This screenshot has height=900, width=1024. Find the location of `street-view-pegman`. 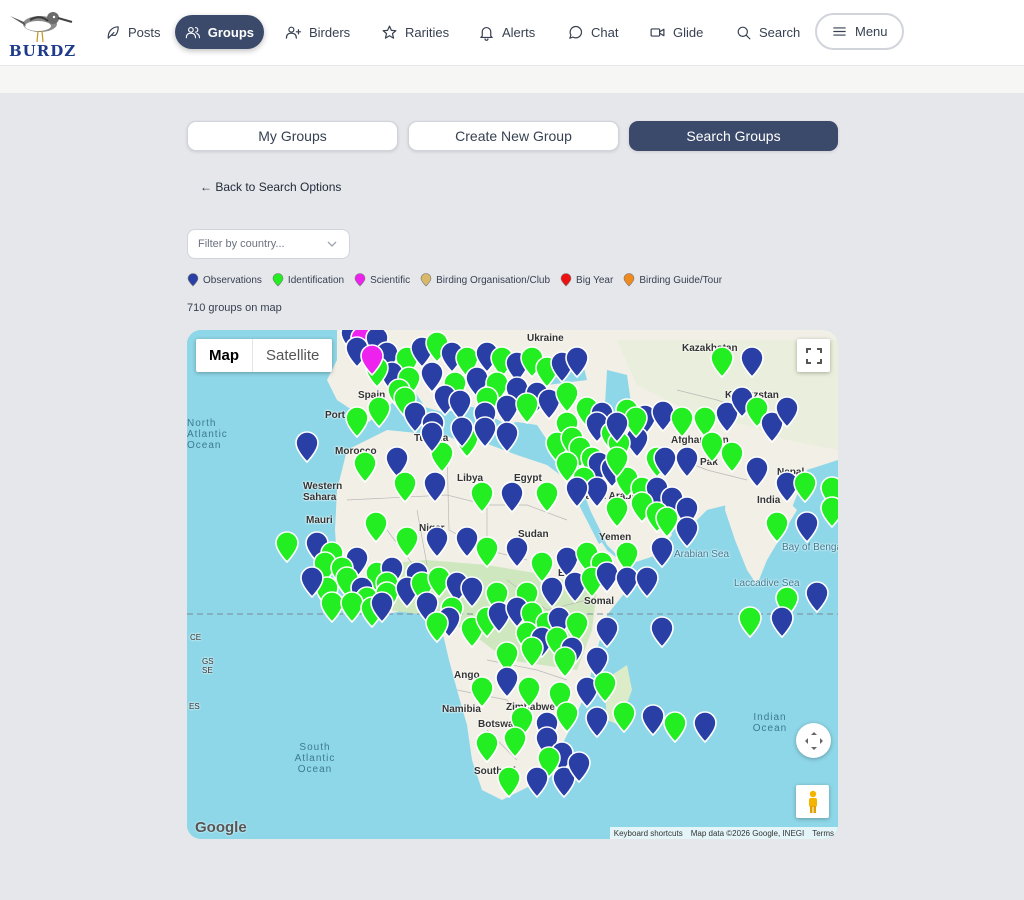

street-view-pegman is located at coordinates (812, 801).